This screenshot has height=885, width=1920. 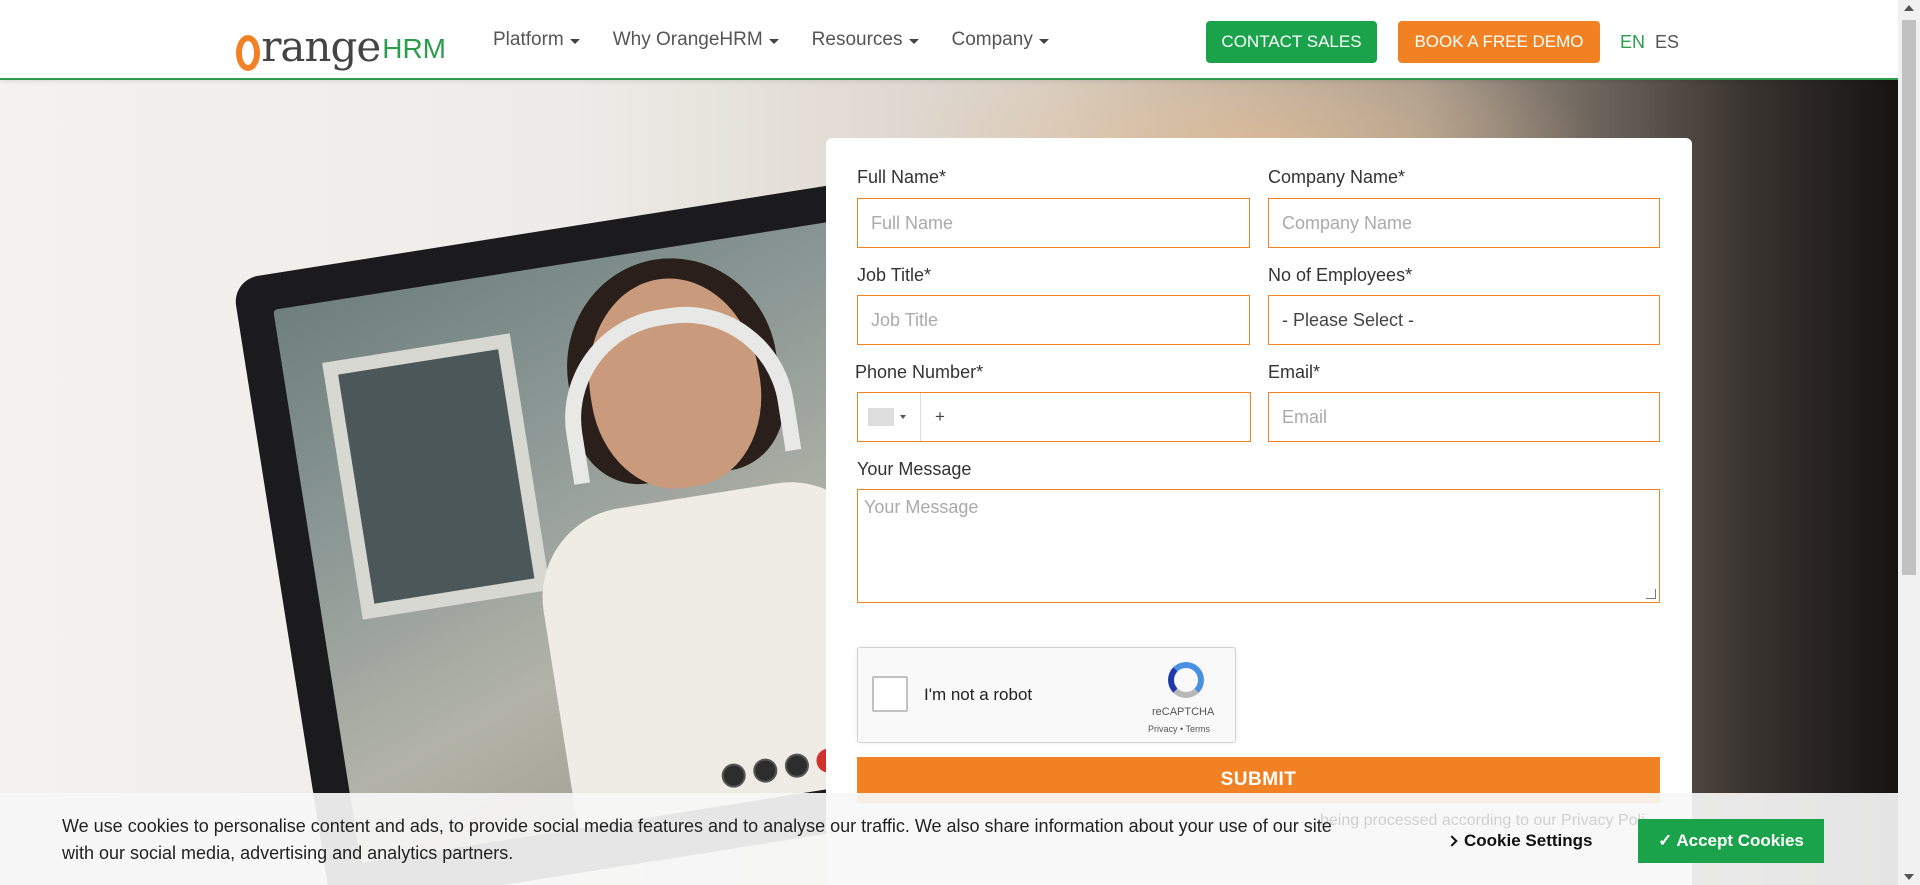 I want to click on nav-resources: Resources, so click(x=865, y=40).